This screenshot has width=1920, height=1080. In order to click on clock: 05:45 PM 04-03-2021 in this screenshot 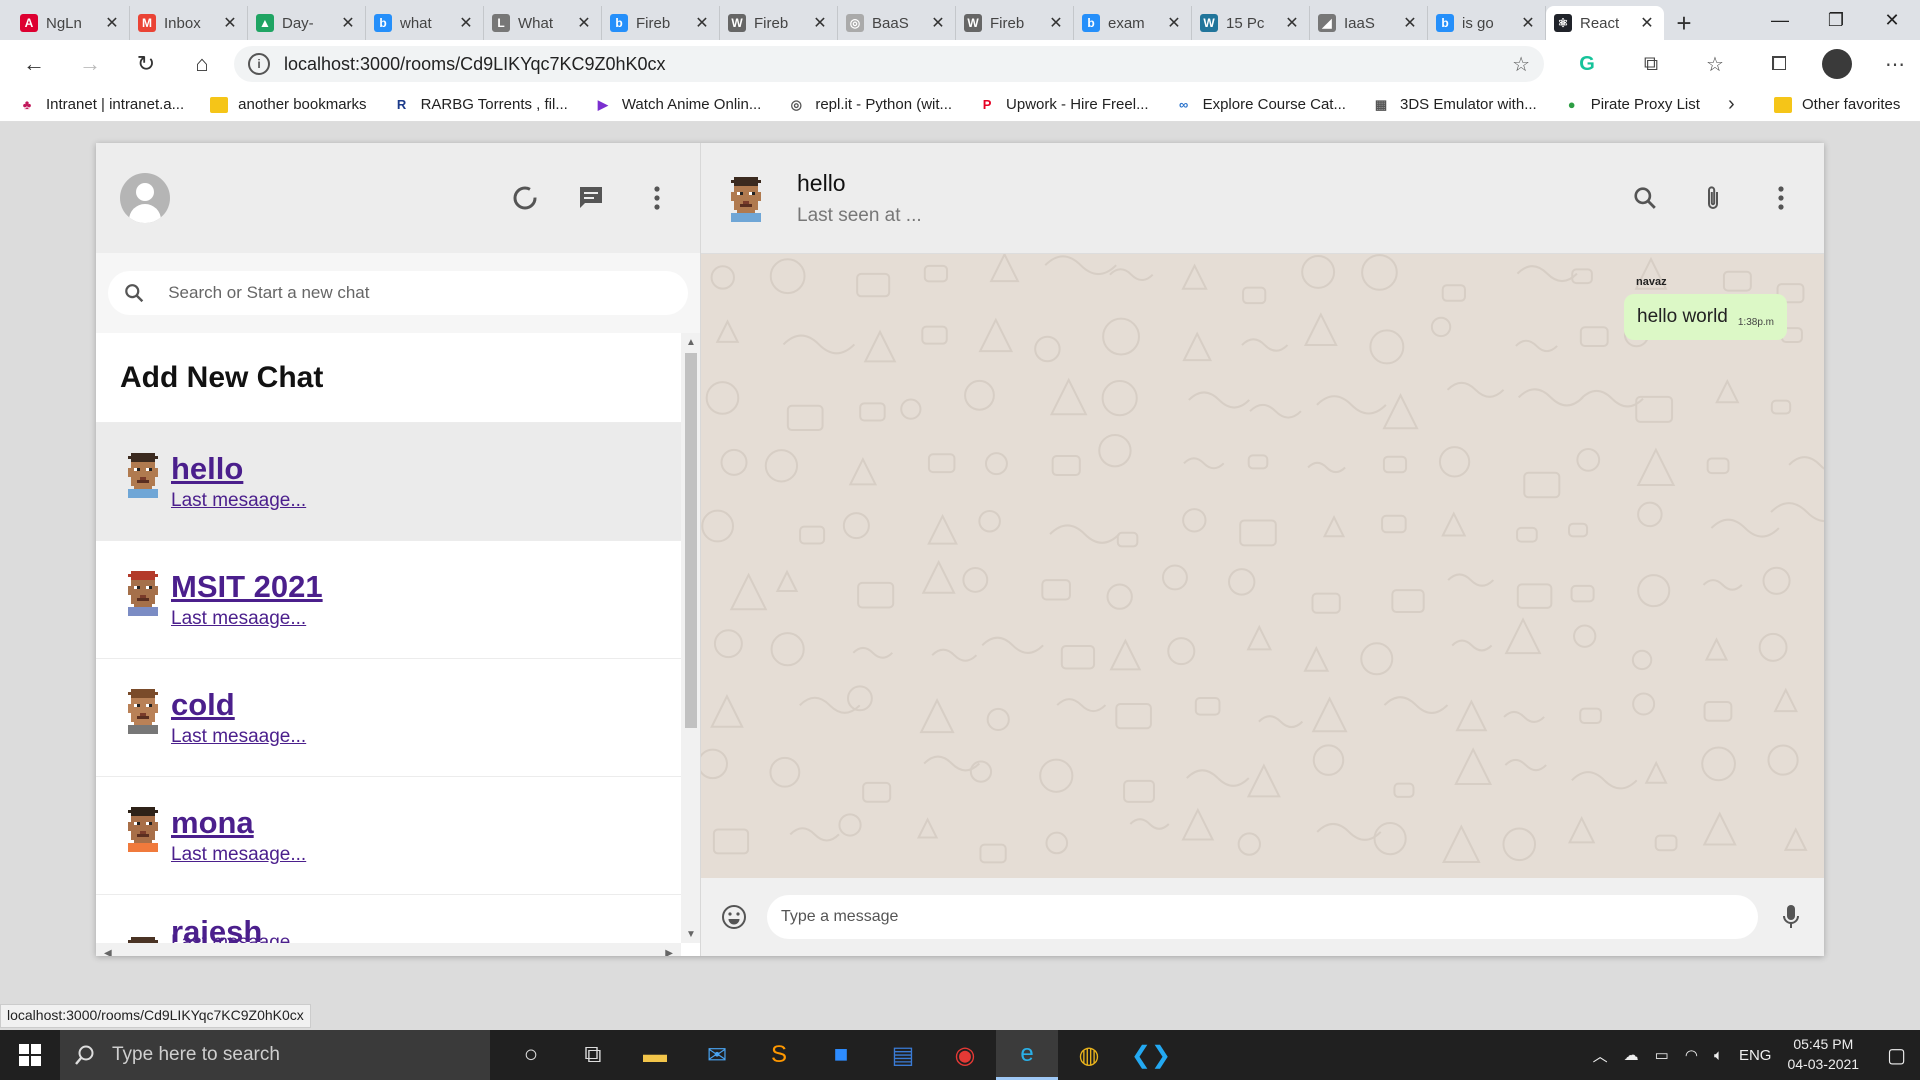, I will do `click(1823, 1054)`.